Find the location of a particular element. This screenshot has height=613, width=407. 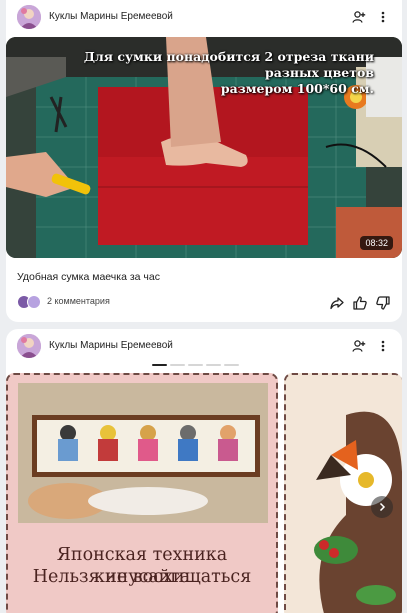

carousel-next-button is located at coordinates (382, 507).